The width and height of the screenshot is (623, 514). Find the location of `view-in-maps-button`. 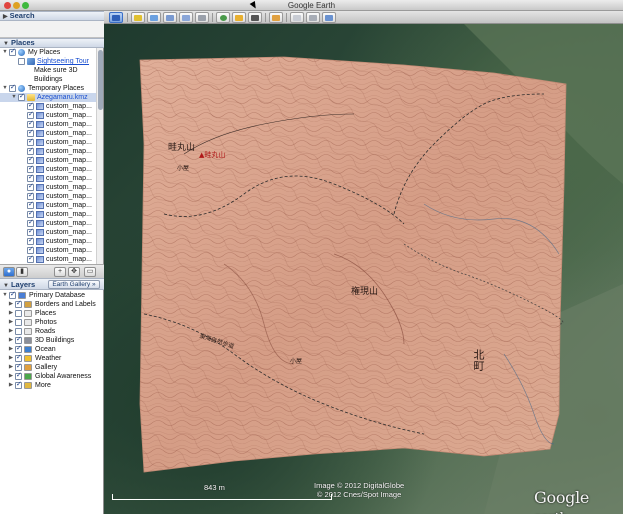

view-in-maps-button is located at coordinates (329, 17).